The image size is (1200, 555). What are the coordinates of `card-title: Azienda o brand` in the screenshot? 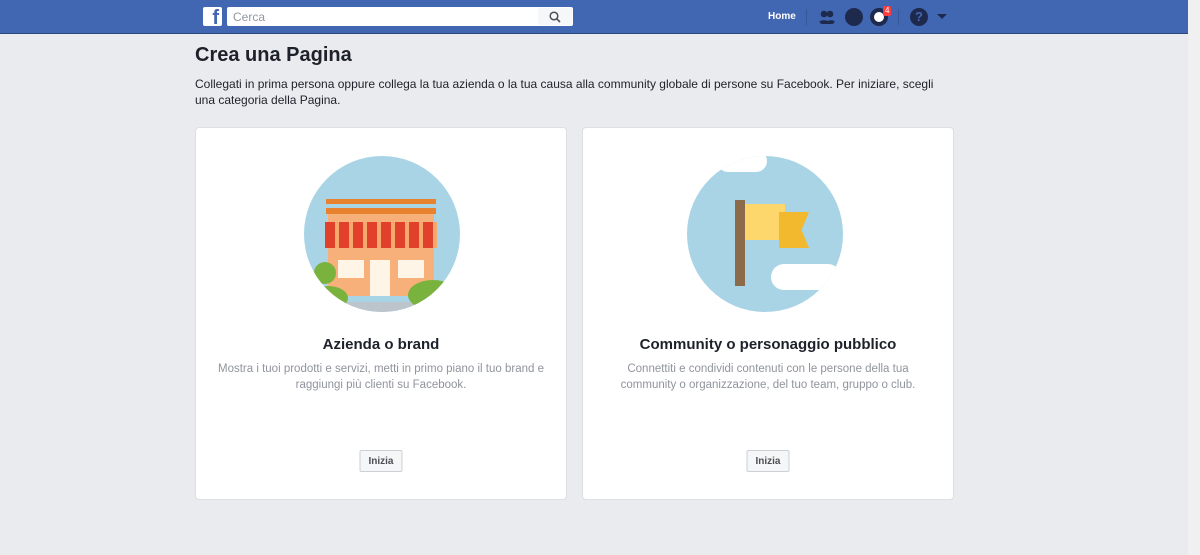 It's located at (381, 344).